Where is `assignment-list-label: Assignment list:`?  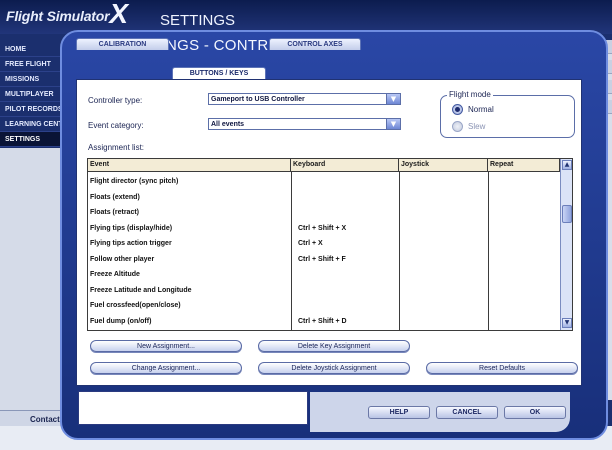 assignment-list-label: Assignment list: is located at coordinates (116, 147).